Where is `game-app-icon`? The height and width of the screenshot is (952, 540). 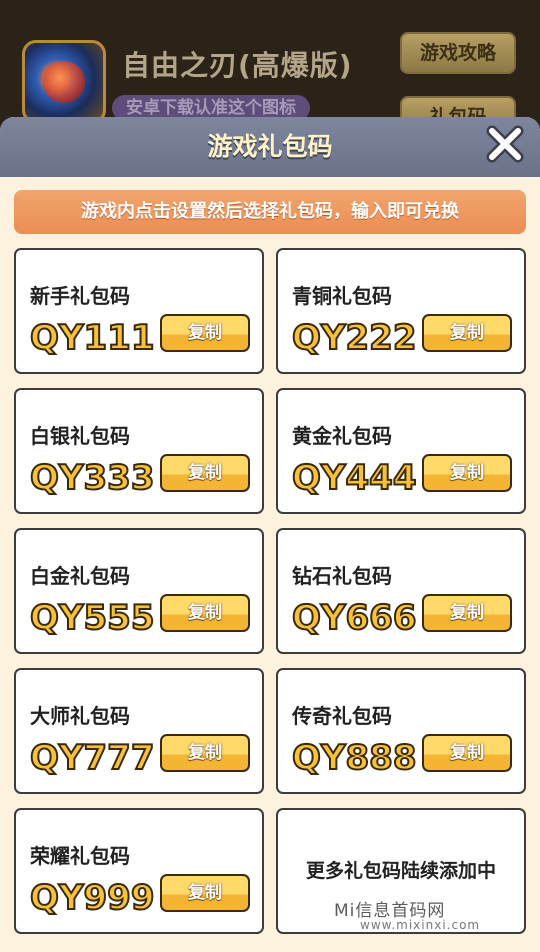 game-app-icon is located at coordinates (64, 82).